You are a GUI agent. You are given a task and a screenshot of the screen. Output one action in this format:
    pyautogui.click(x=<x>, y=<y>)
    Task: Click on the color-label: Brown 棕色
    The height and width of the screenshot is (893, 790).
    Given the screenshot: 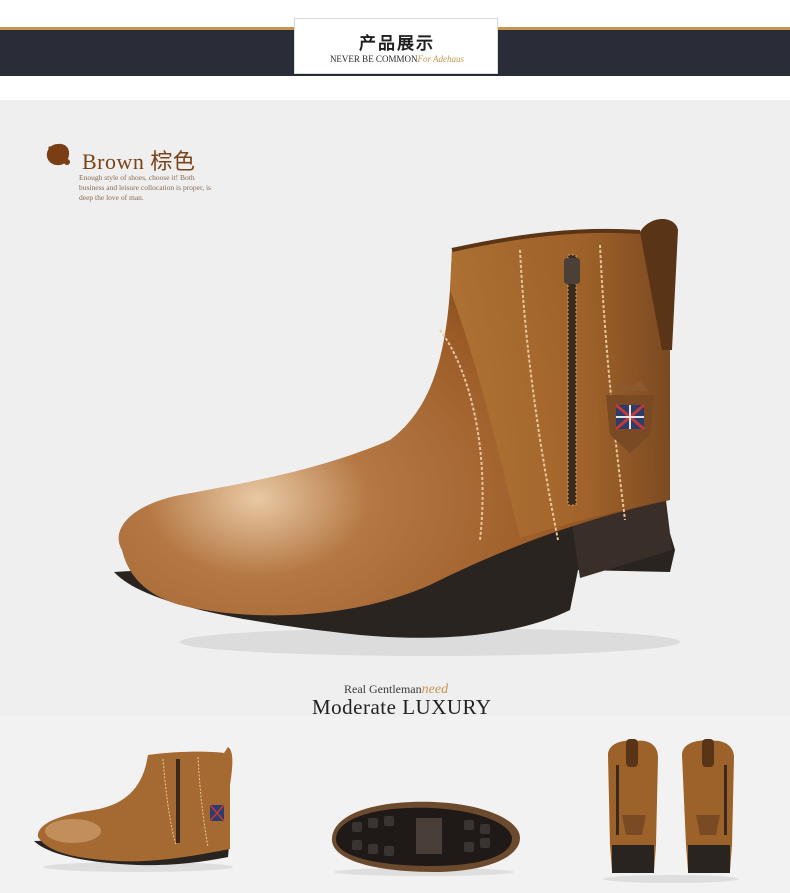 What is the action you would take?
    pyautogui.click(x=139, y=161)
    